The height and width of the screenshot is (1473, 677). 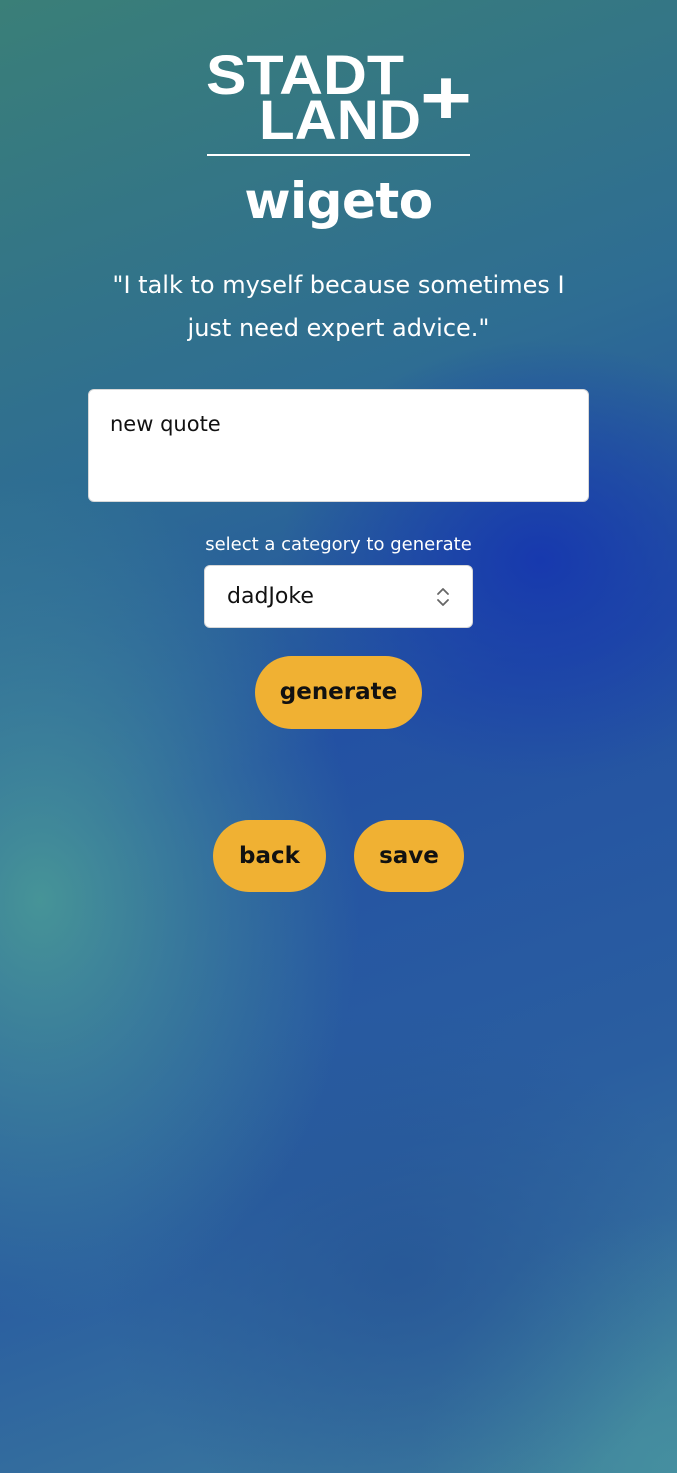 I want to click on stadt-land-logo: STADT LAND +, so click(x=339, y=97).